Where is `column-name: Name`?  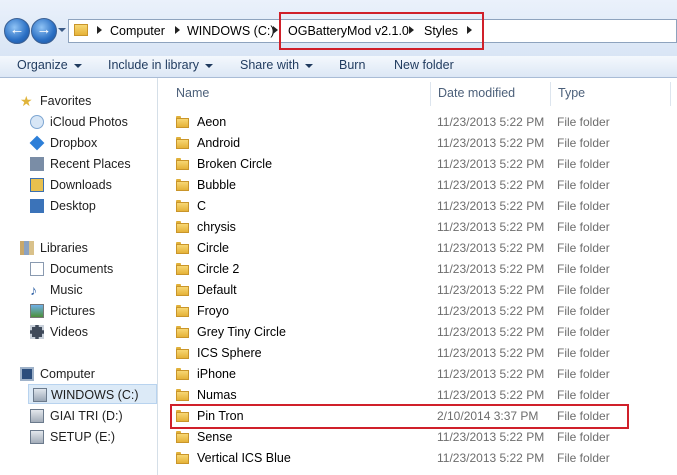
column-name: Name is located at coordinates (192, 93).